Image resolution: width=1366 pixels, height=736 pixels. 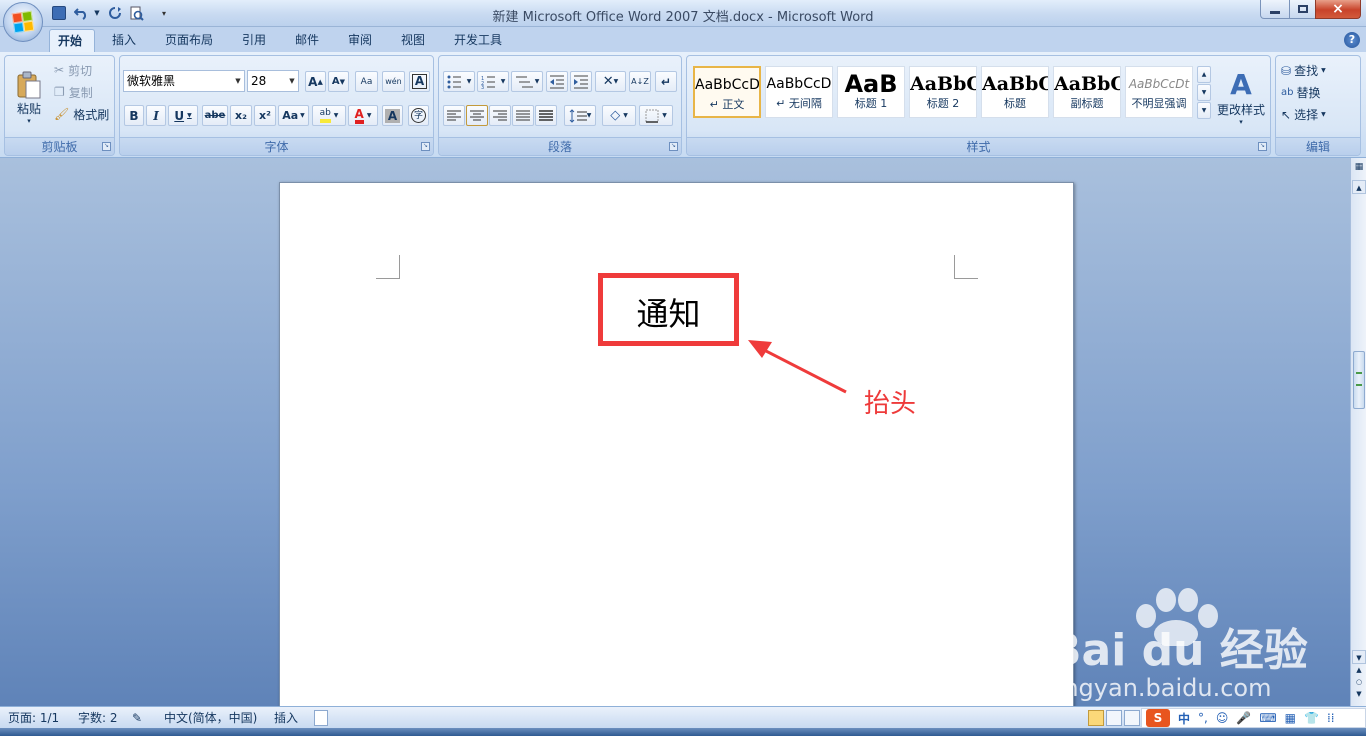 What do you see at coordinates (1338, 9) in the screenshot?
I see `close-button: ×` at bounding box center [1338, 9].